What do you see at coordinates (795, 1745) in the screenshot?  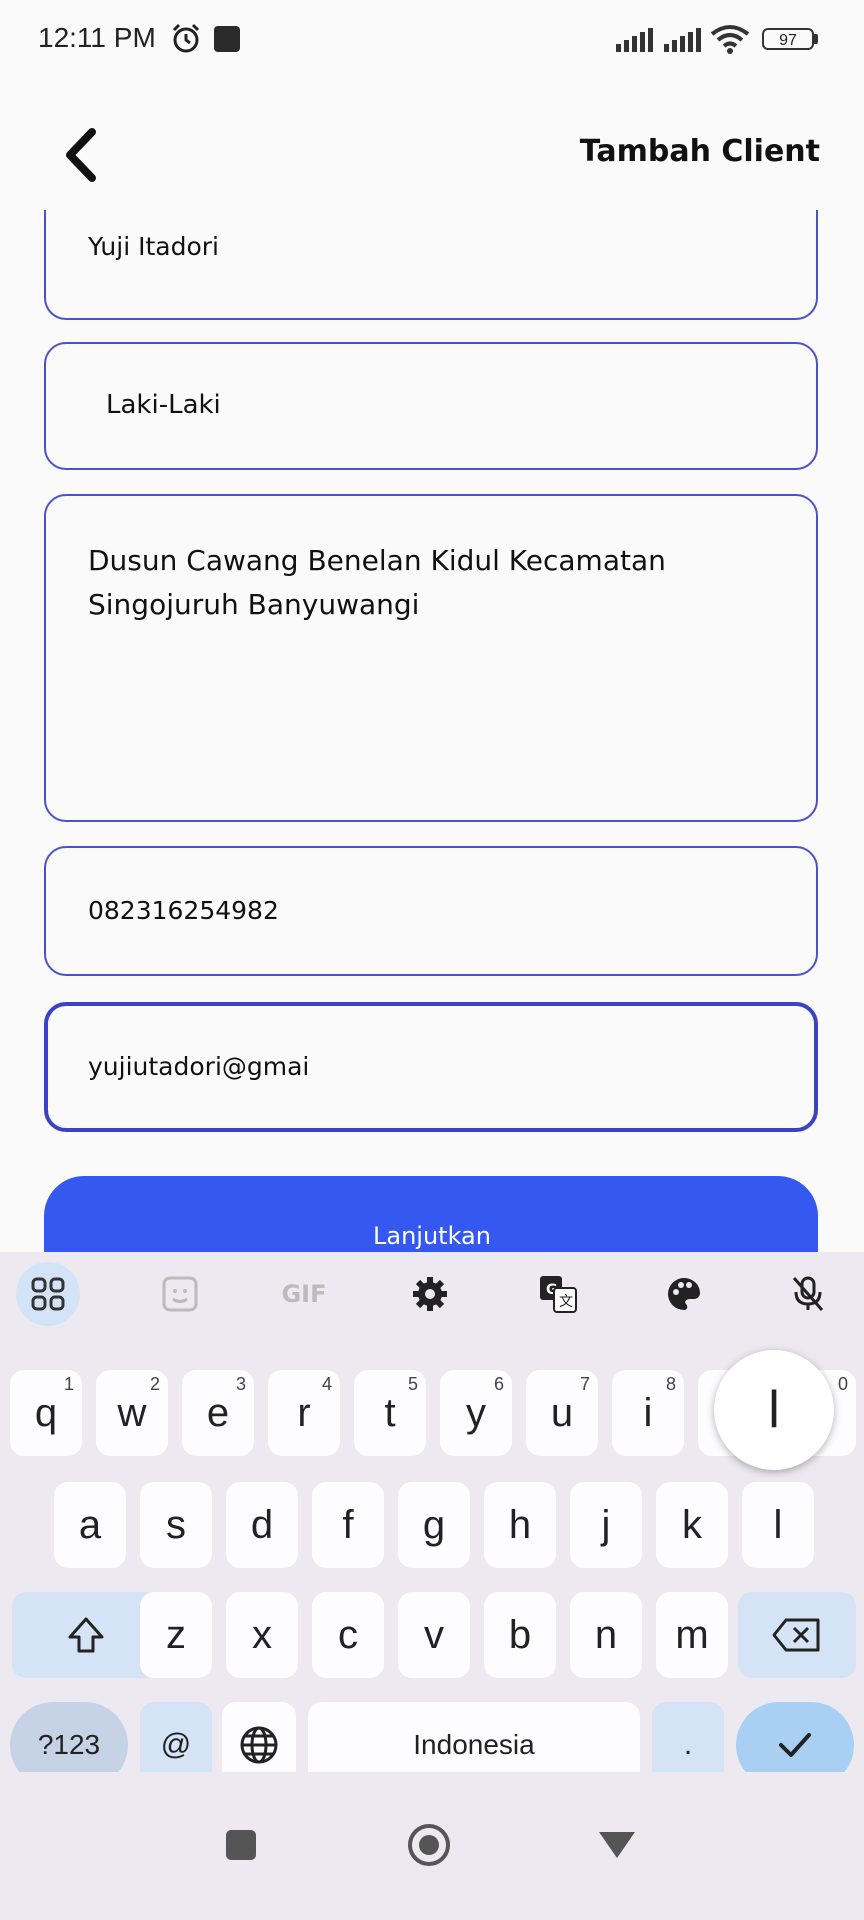 I see `checkmark-icon` at bounding box center [795, 1745].